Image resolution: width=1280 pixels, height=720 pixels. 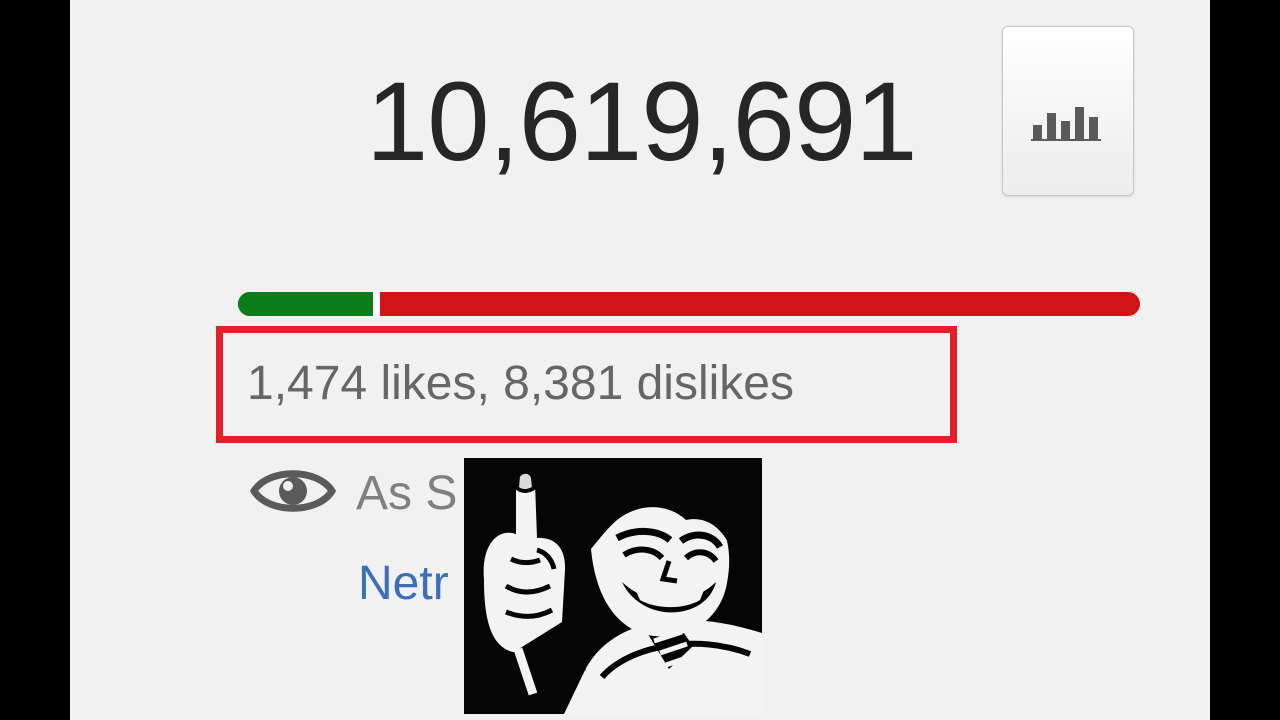 I want to click on like-dislike-ratio-bar, so click(x=689, y=304).